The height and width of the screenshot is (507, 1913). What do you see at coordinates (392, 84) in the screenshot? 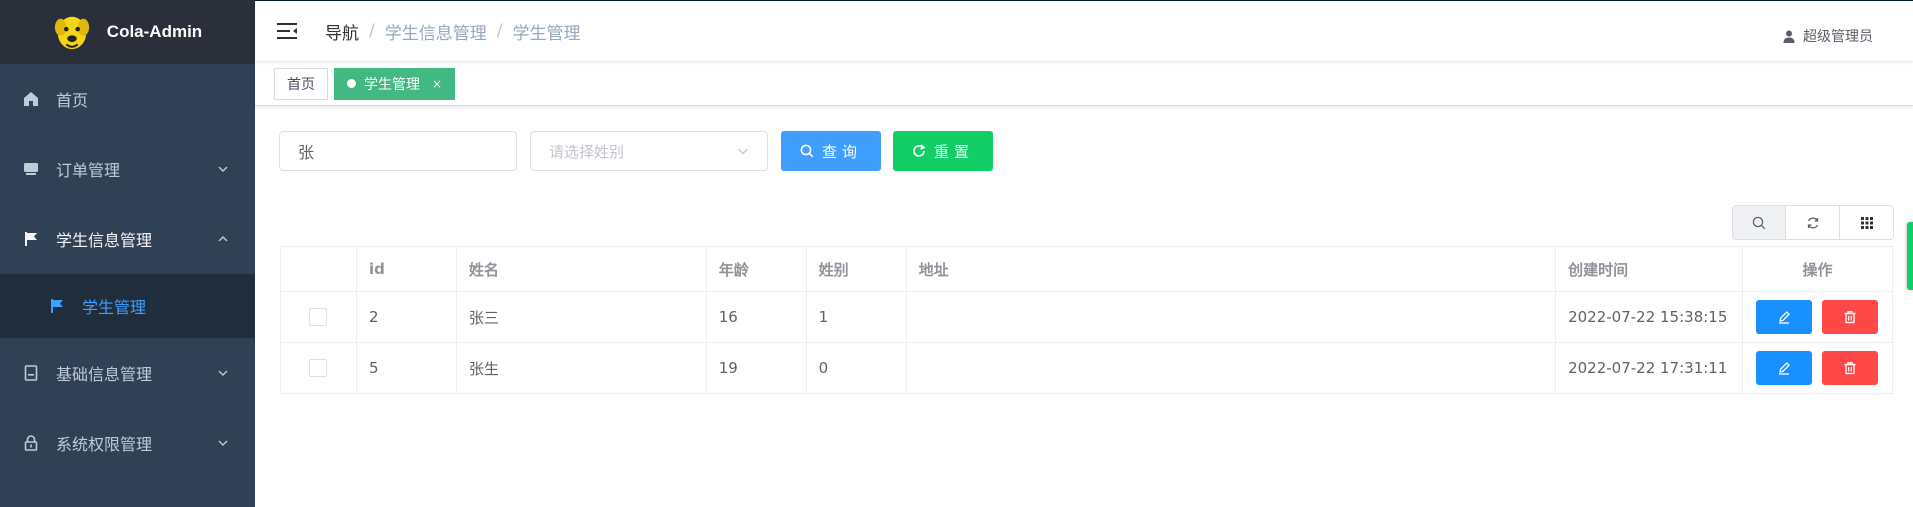
I see `tag-label: 学生管理` at bounding box center [392, 84].